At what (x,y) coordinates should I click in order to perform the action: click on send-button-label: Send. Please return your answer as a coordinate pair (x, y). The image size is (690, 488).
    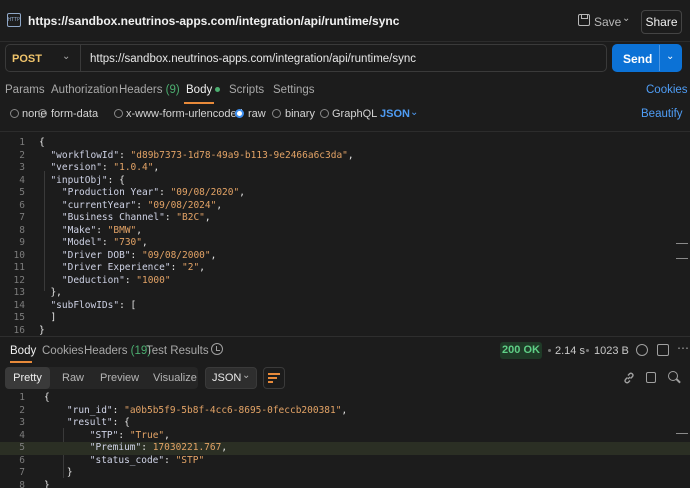
    Looking at the image, I should click on (637, 59).